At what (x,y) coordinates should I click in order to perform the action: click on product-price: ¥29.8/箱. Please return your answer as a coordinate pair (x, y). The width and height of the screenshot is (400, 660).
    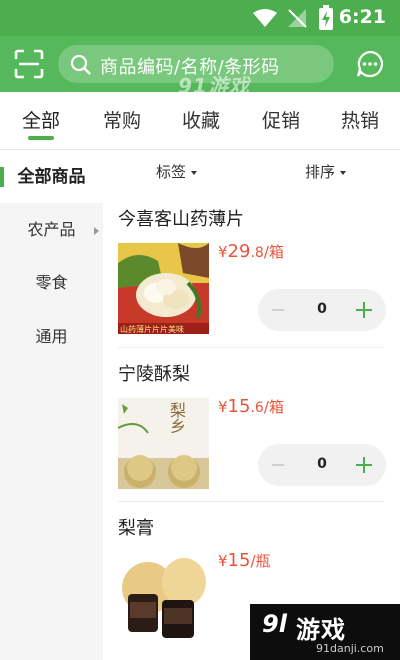
    Looking at the image, I should click on (251, 251).